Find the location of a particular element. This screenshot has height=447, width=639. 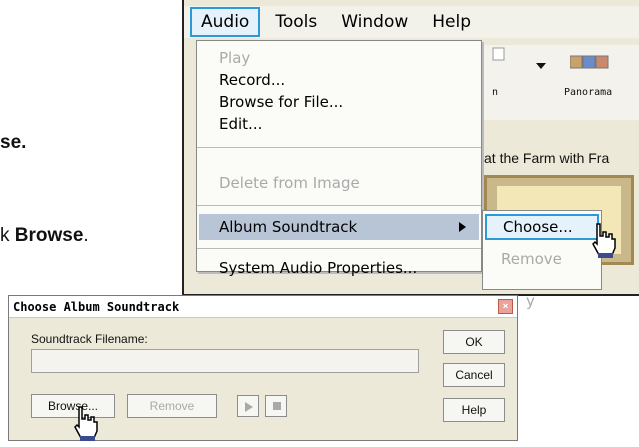

play-icon is located at coordinates (249, 407).